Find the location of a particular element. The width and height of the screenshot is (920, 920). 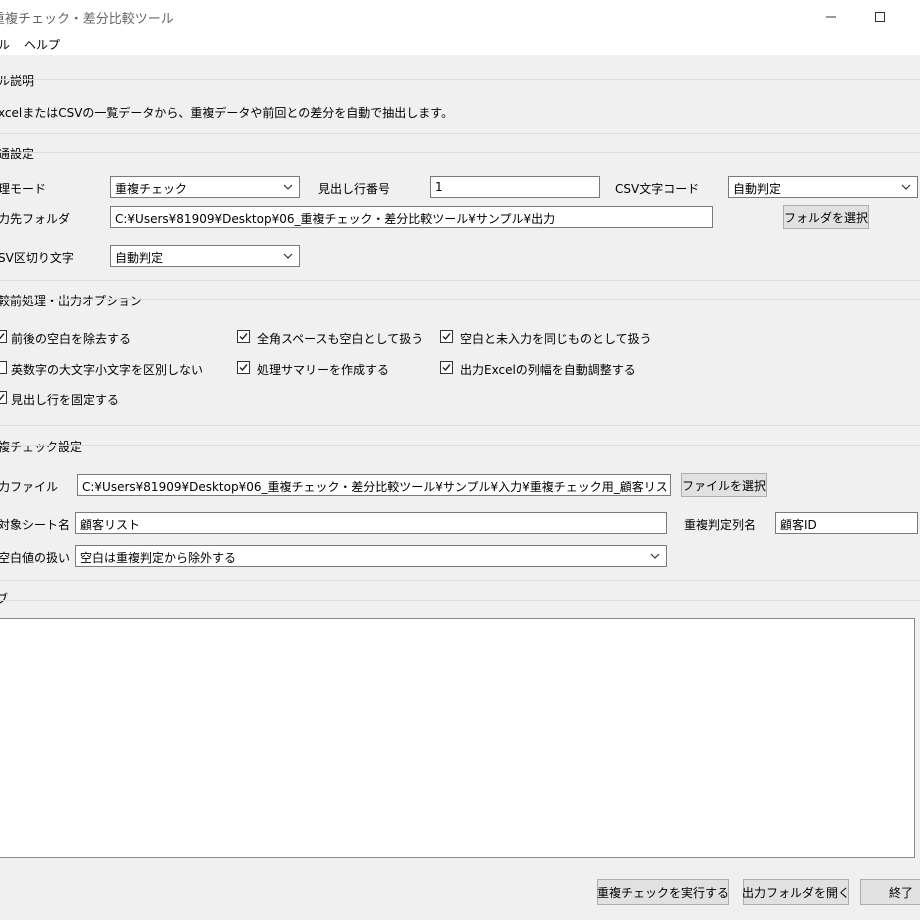

minimize-icon is located at coordinates (831, 16).